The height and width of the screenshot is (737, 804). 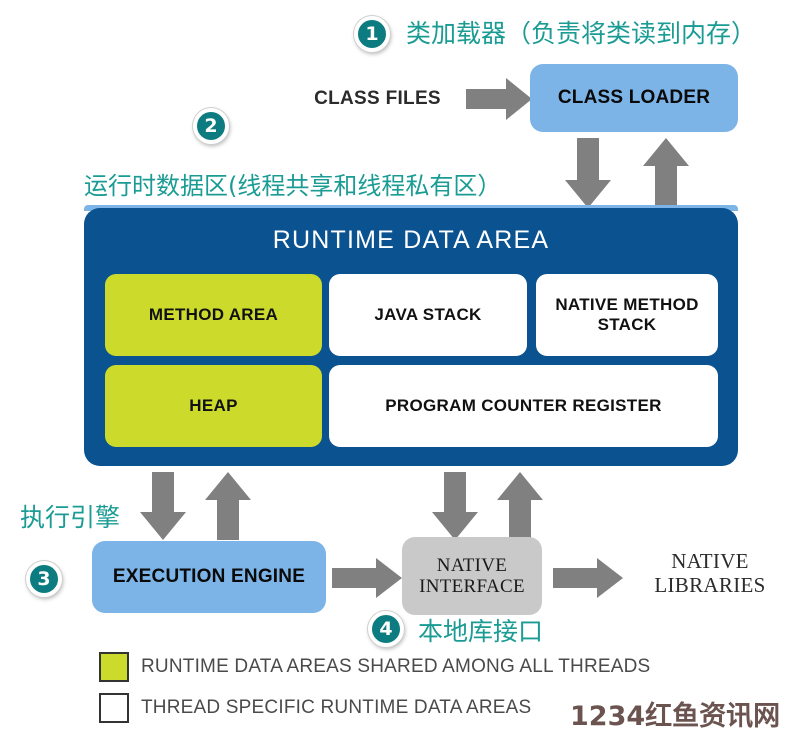 What do you see at coordinates (455, 506) in the screenshot?
I see `arrow-runtime-to-native-down` at bounding box center [455, 506].